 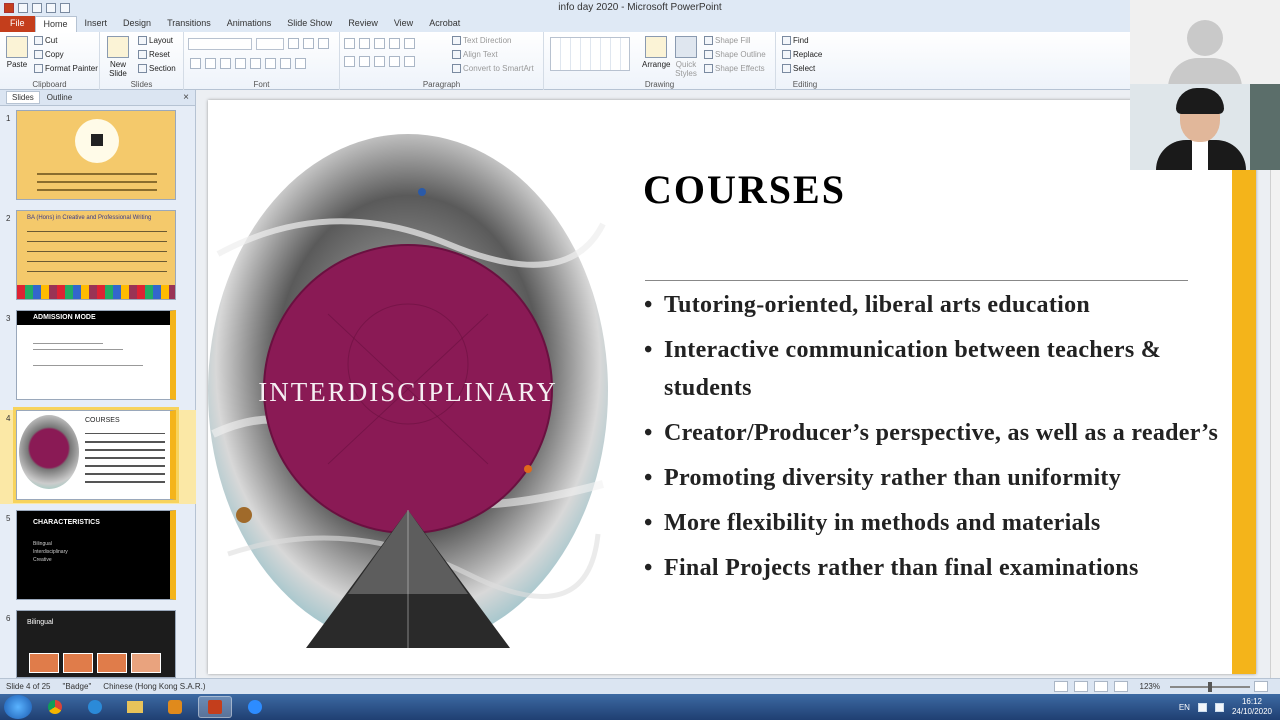 I want to click on grow-font-icon, so click(x=293, y=43).